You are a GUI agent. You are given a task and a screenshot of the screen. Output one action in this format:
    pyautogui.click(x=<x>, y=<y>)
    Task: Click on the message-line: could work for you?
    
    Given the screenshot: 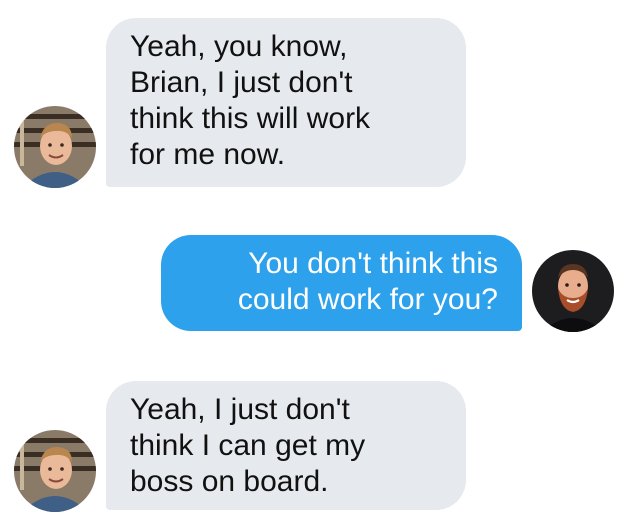 What is the action you would take?
    pyautogui.click(x=367, y=299)
    